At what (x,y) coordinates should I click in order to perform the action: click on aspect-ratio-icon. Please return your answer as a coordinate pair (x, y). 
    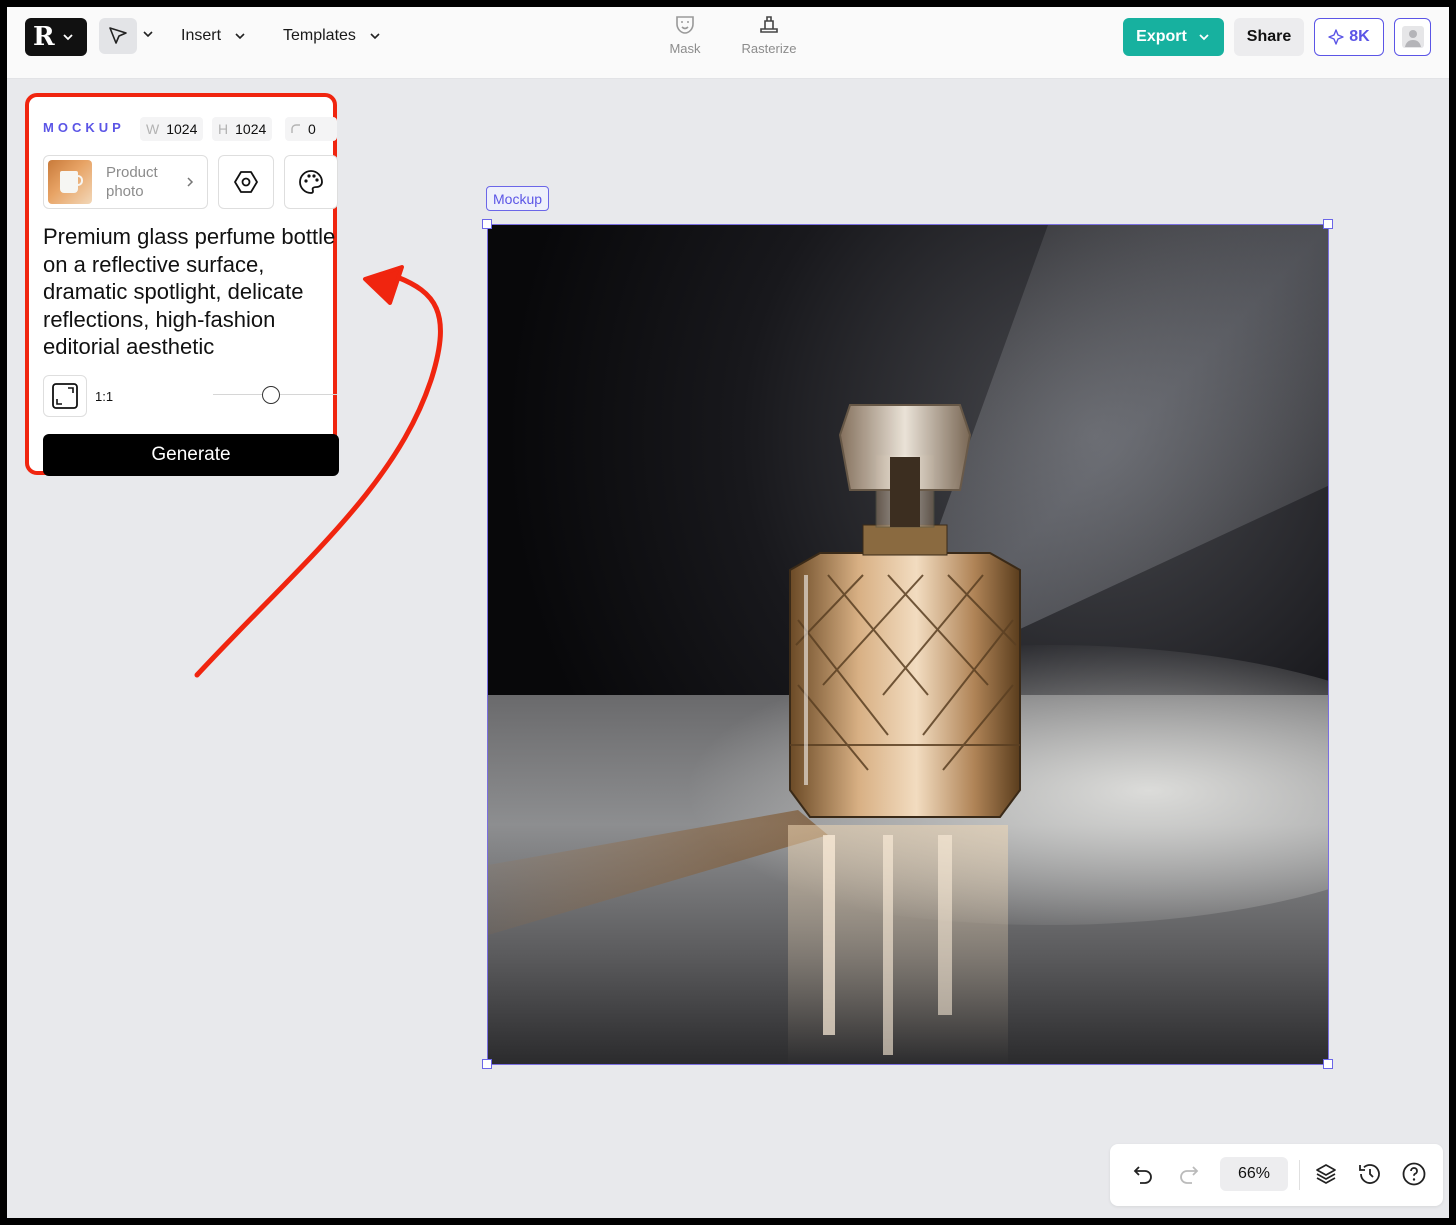
    Looking at the image, I should click on (65, 396).